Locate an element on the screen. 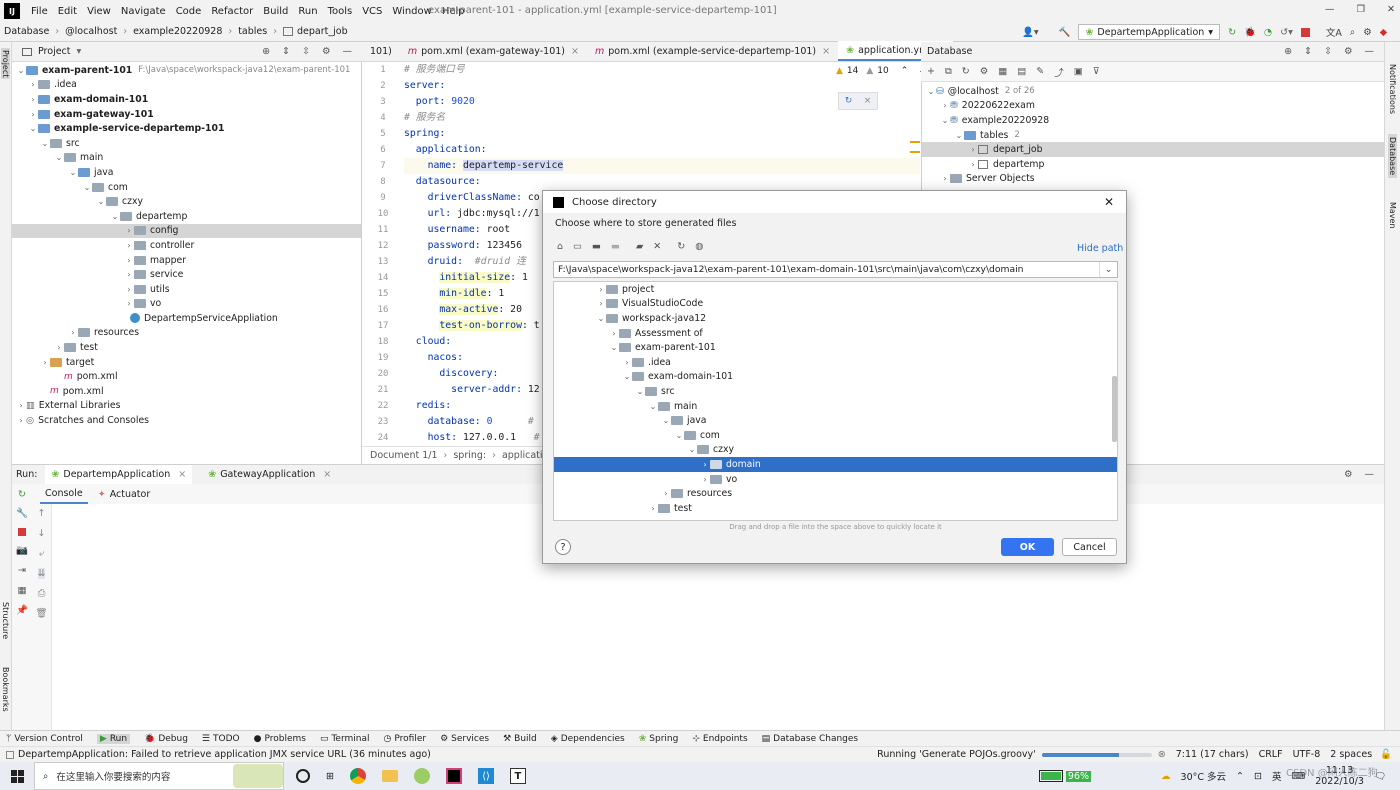 The width and height of the screenshot is (1400, 790). breadcrumb-localhost: @localhost is located at coordinates (91, 31).